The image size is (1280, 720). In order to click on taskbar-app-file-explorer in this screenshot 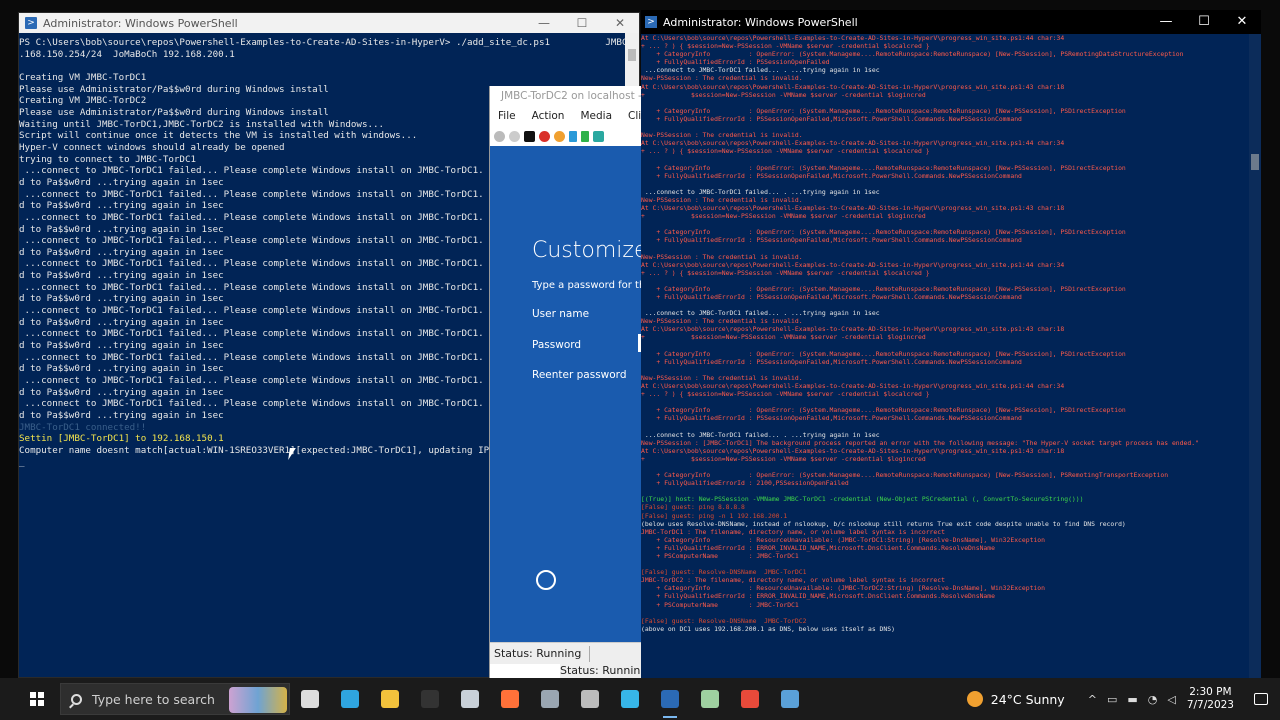, I will do `click(390, 699)`.